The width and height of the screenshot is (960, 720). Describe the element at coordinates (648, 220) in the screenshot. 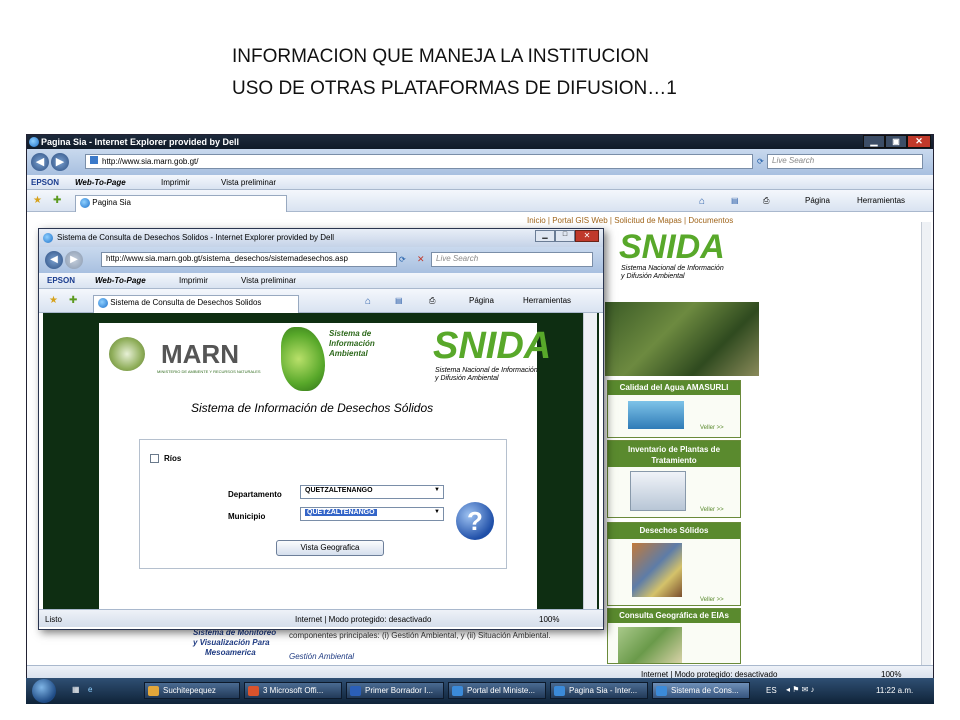

I see `link-solicitud: Solicitud de Mapas` at that location.